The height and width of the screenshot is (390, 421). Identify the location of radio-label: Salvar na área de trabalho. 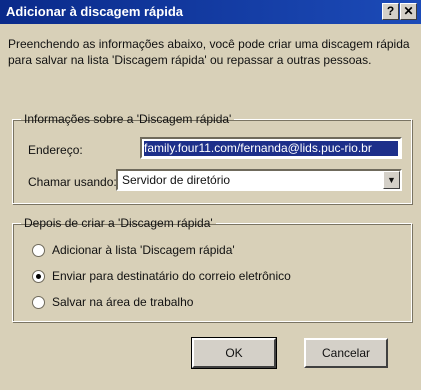
(123, 302).